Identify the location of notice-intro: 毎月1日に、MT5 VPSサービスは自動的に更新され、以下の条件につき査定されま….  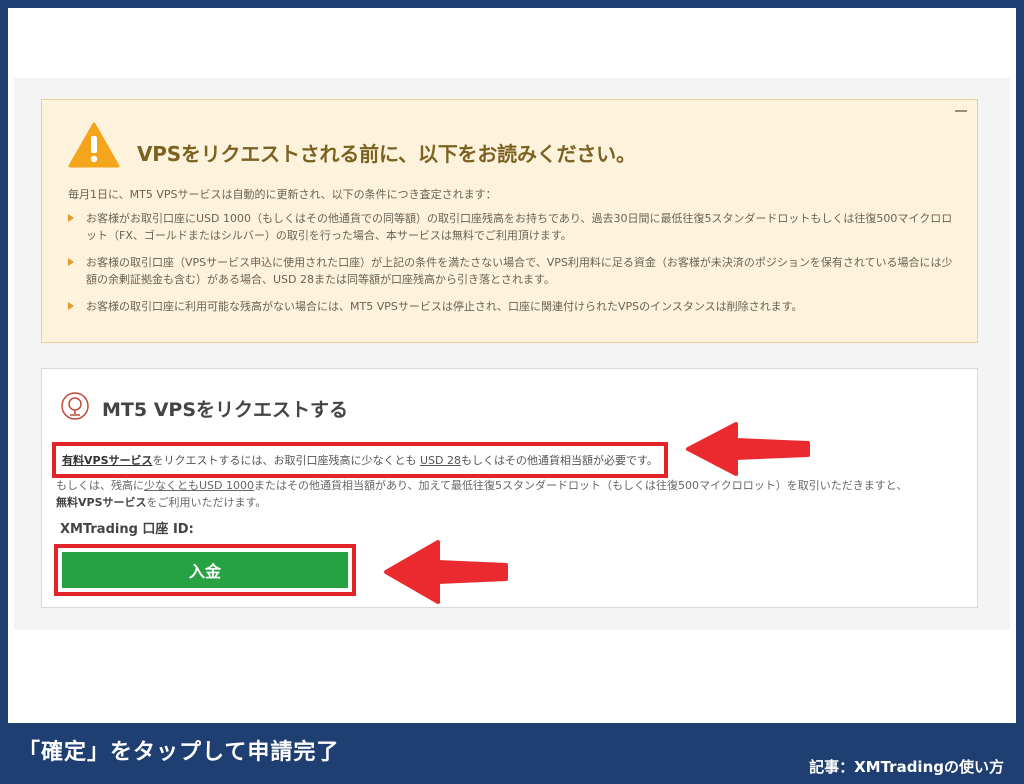
(282, 194).